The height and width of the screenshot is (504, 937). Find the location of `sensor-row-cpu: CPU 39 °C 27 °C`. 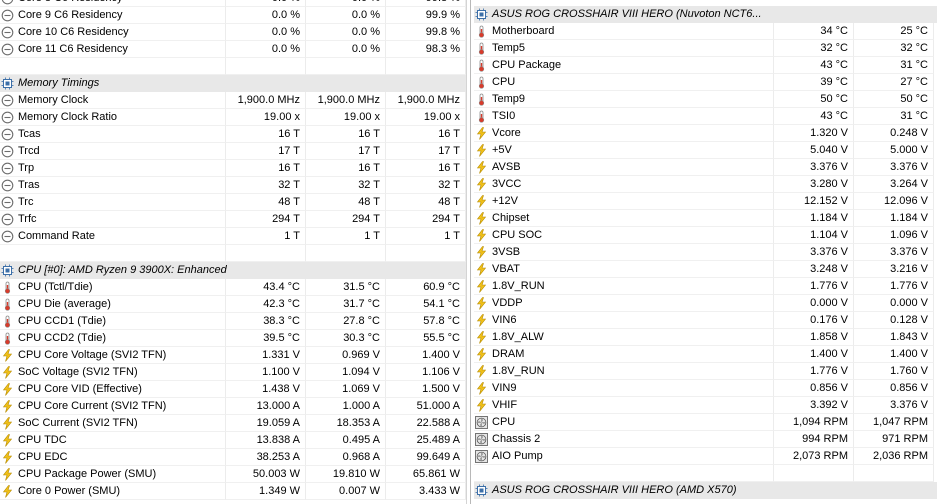

sensor-row-cpu: CPU 39 °C 27 °C is located at coordinates (705, 82).